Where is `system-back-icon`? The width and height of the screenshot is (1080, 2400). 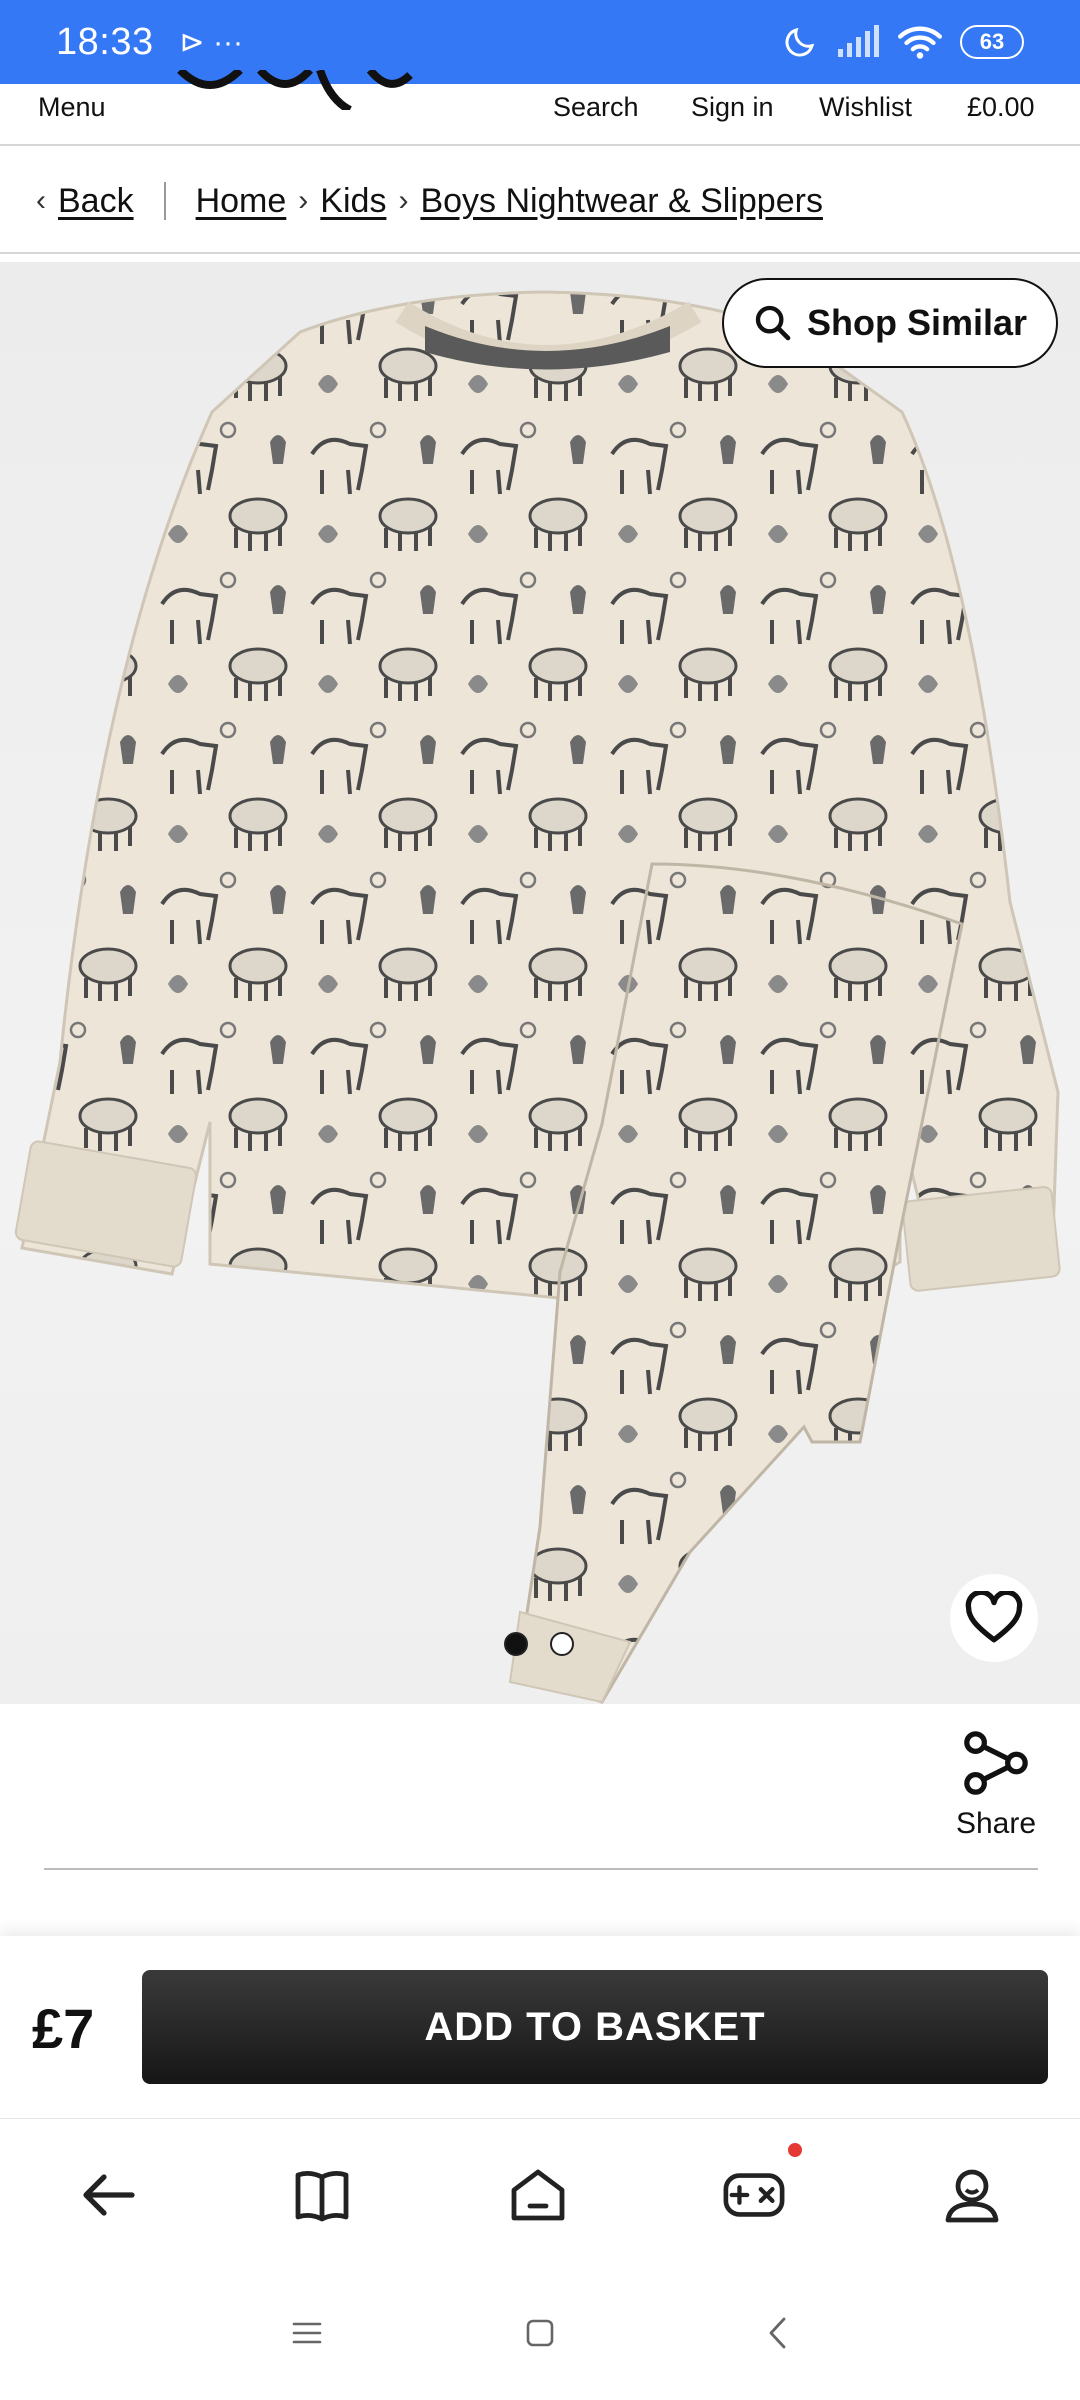
system-back-icon is located at coordinates (777, 2333).